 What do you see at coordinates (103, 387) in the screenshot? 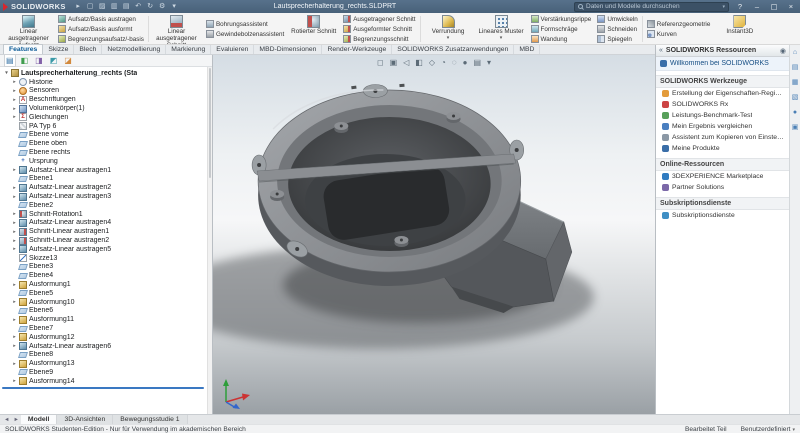
I see `rollback-bar` at bounding box center [103, 387].